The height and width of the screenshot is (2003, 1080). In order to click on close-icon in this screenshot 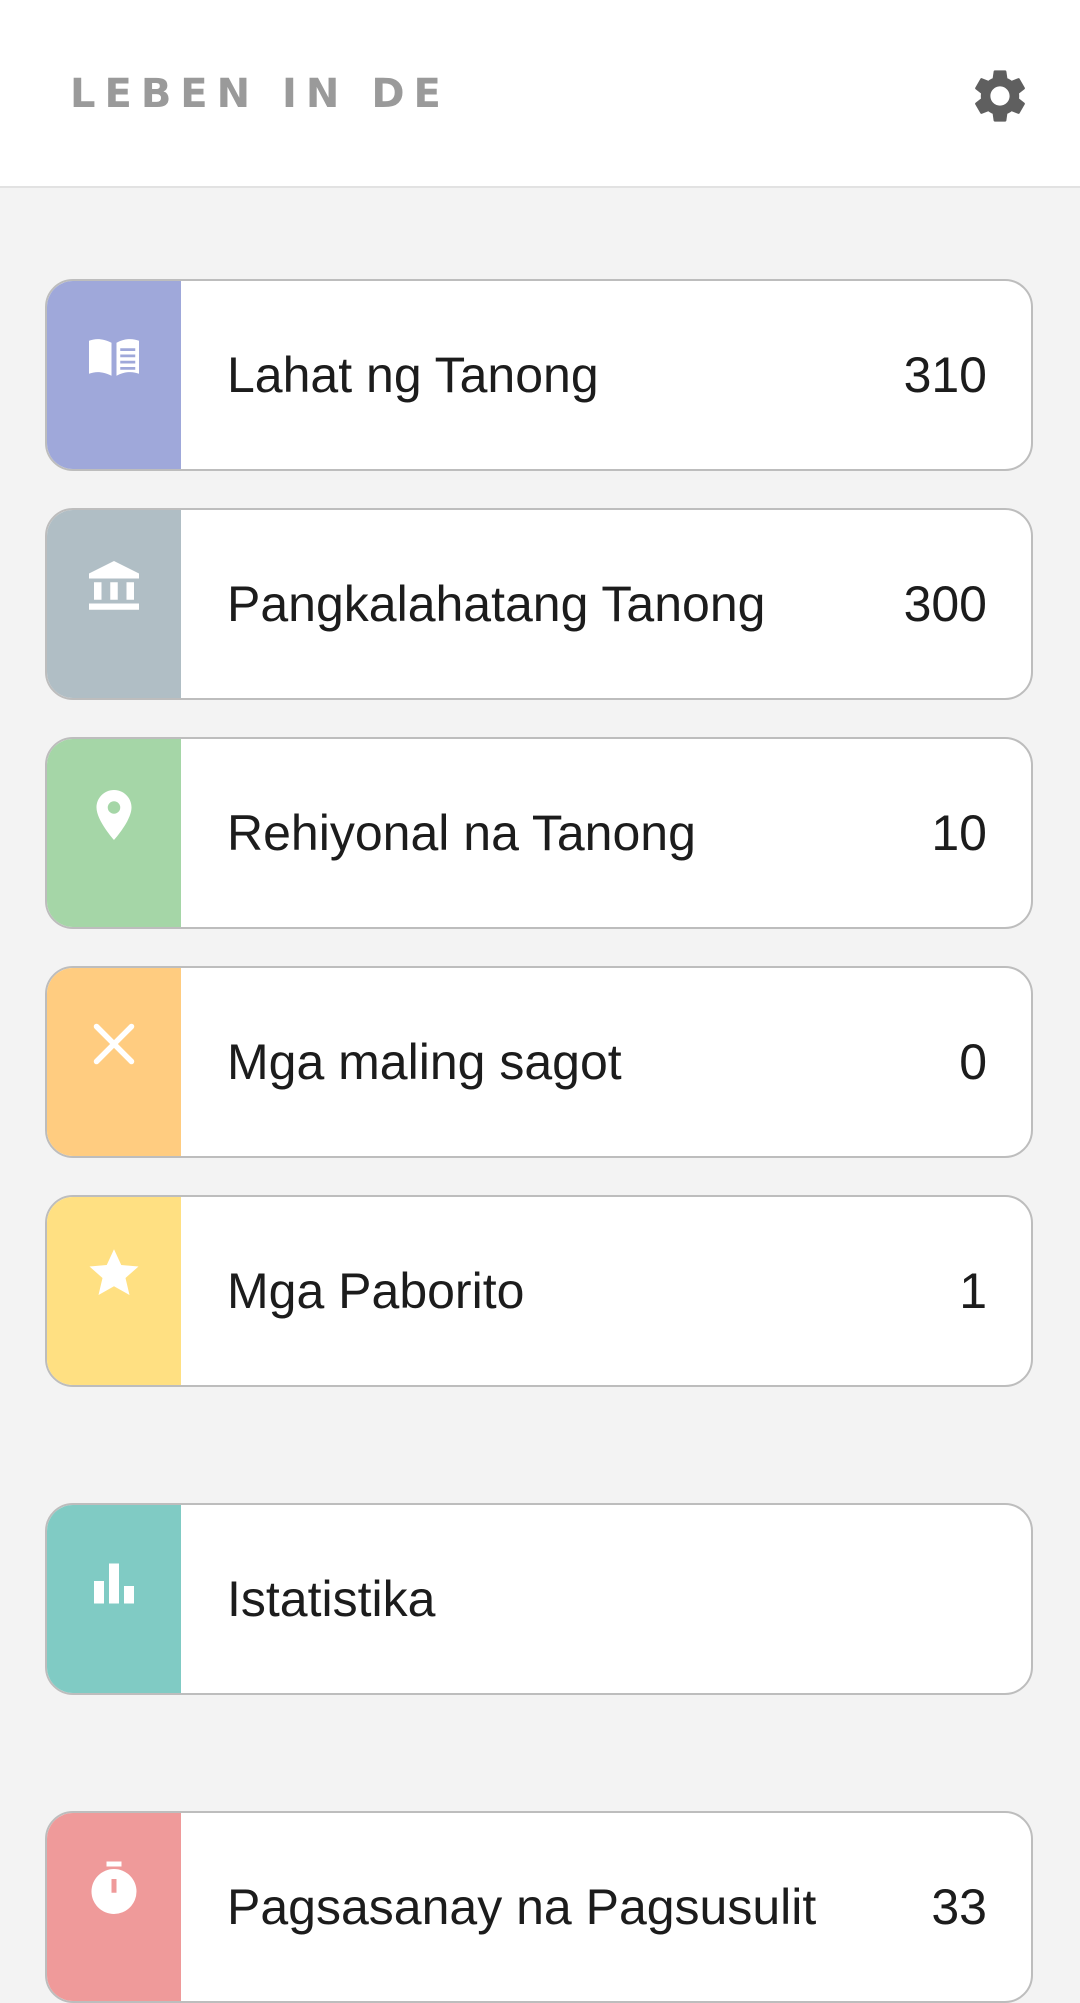, I will do `click(114, 1044)`.